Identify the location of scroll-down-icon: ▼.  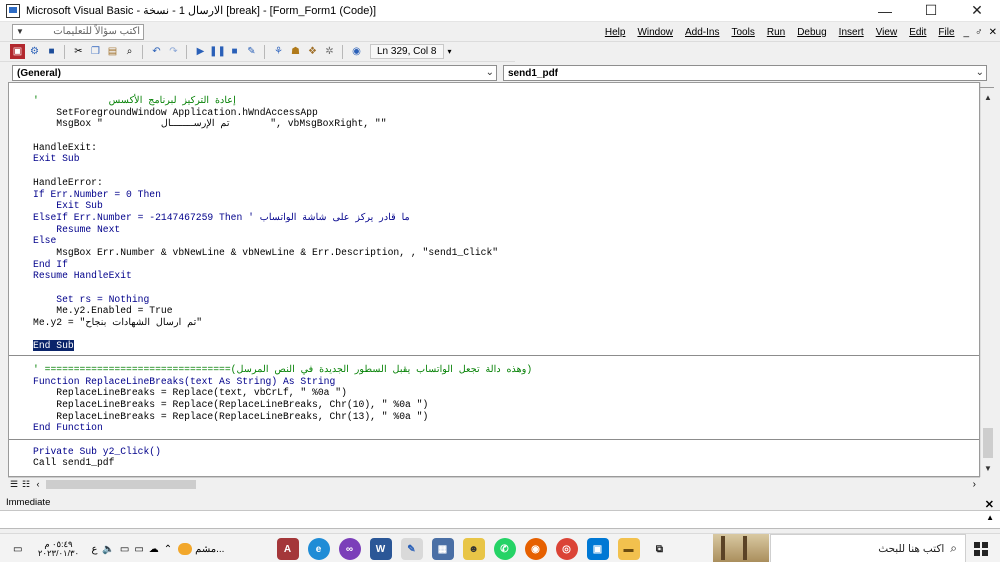
(988, 469).